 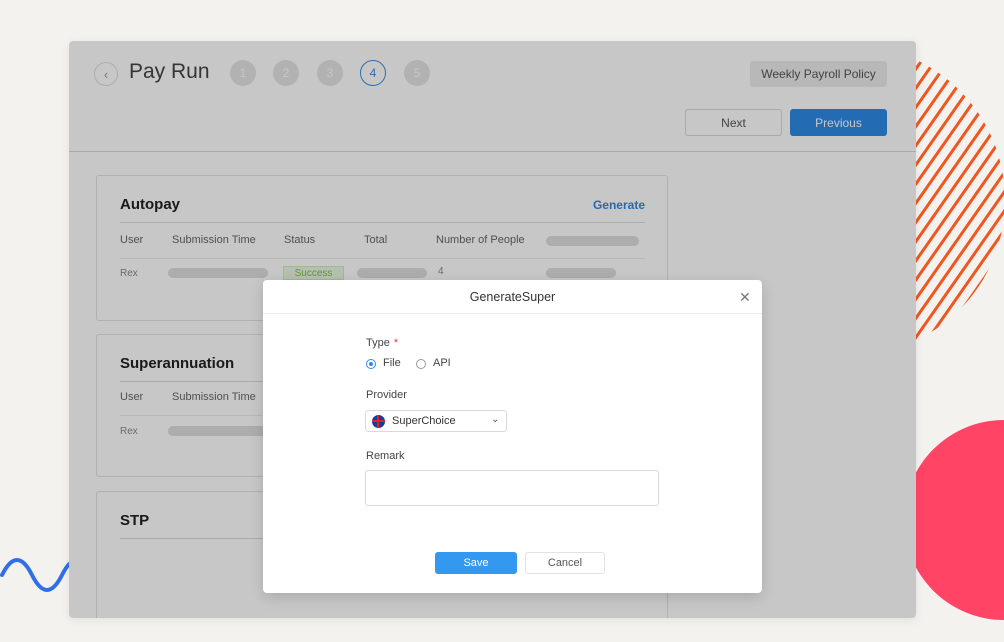 What do you see at coordinates (396, 343) in the screenshot?
I see `required-mark: *` at bounding box center [396, 343].